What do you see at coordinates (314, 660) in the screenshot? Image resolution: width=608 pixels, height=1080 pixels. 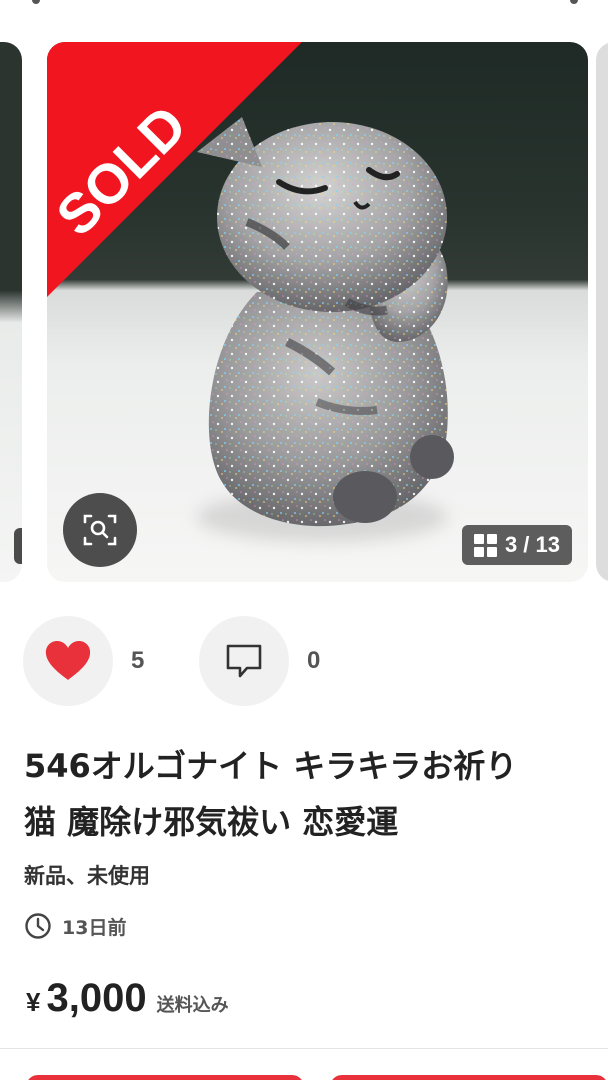 I see `comment-count: 0` at bounding box center [314, 660].